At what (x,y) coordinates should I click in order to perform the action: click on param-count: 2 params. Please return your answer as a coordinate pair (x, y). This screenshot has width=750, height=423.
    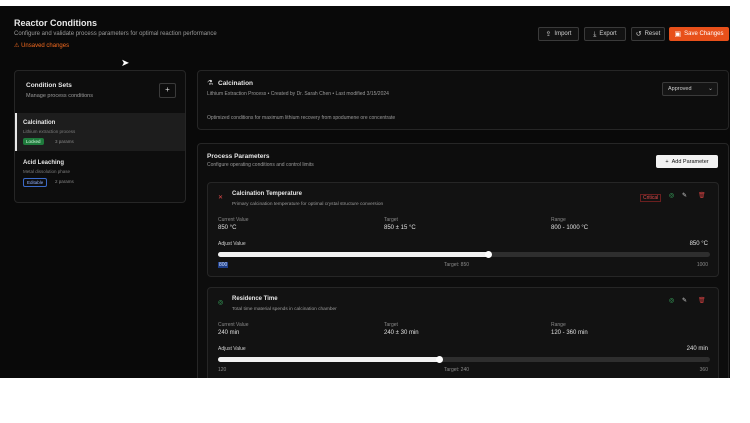
    Looking at the image, I should click on (64, 181).